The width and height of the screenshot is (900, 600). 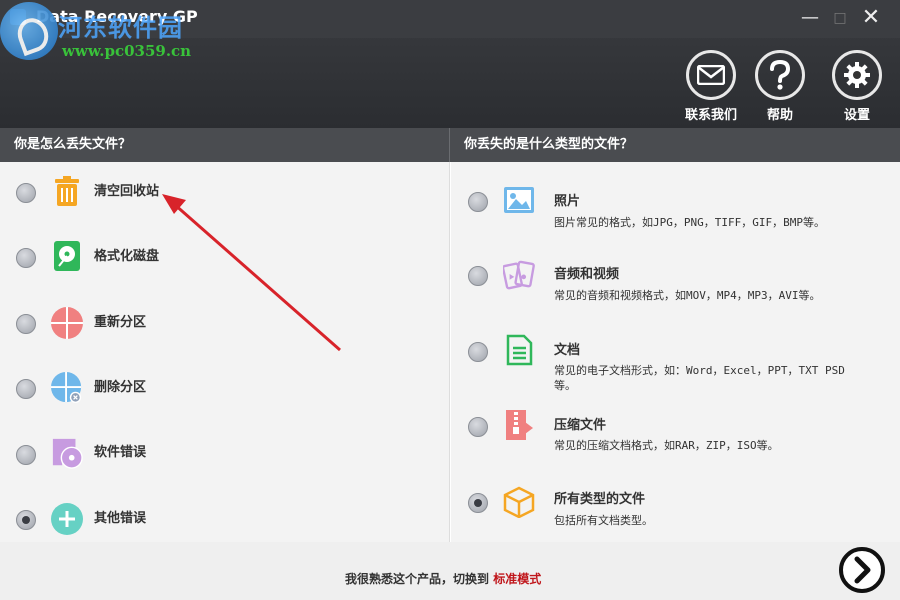 What do you see at coordinates (519, 425) in the screenshot?
I see `archive-icon` at bounding box center [519, 425].